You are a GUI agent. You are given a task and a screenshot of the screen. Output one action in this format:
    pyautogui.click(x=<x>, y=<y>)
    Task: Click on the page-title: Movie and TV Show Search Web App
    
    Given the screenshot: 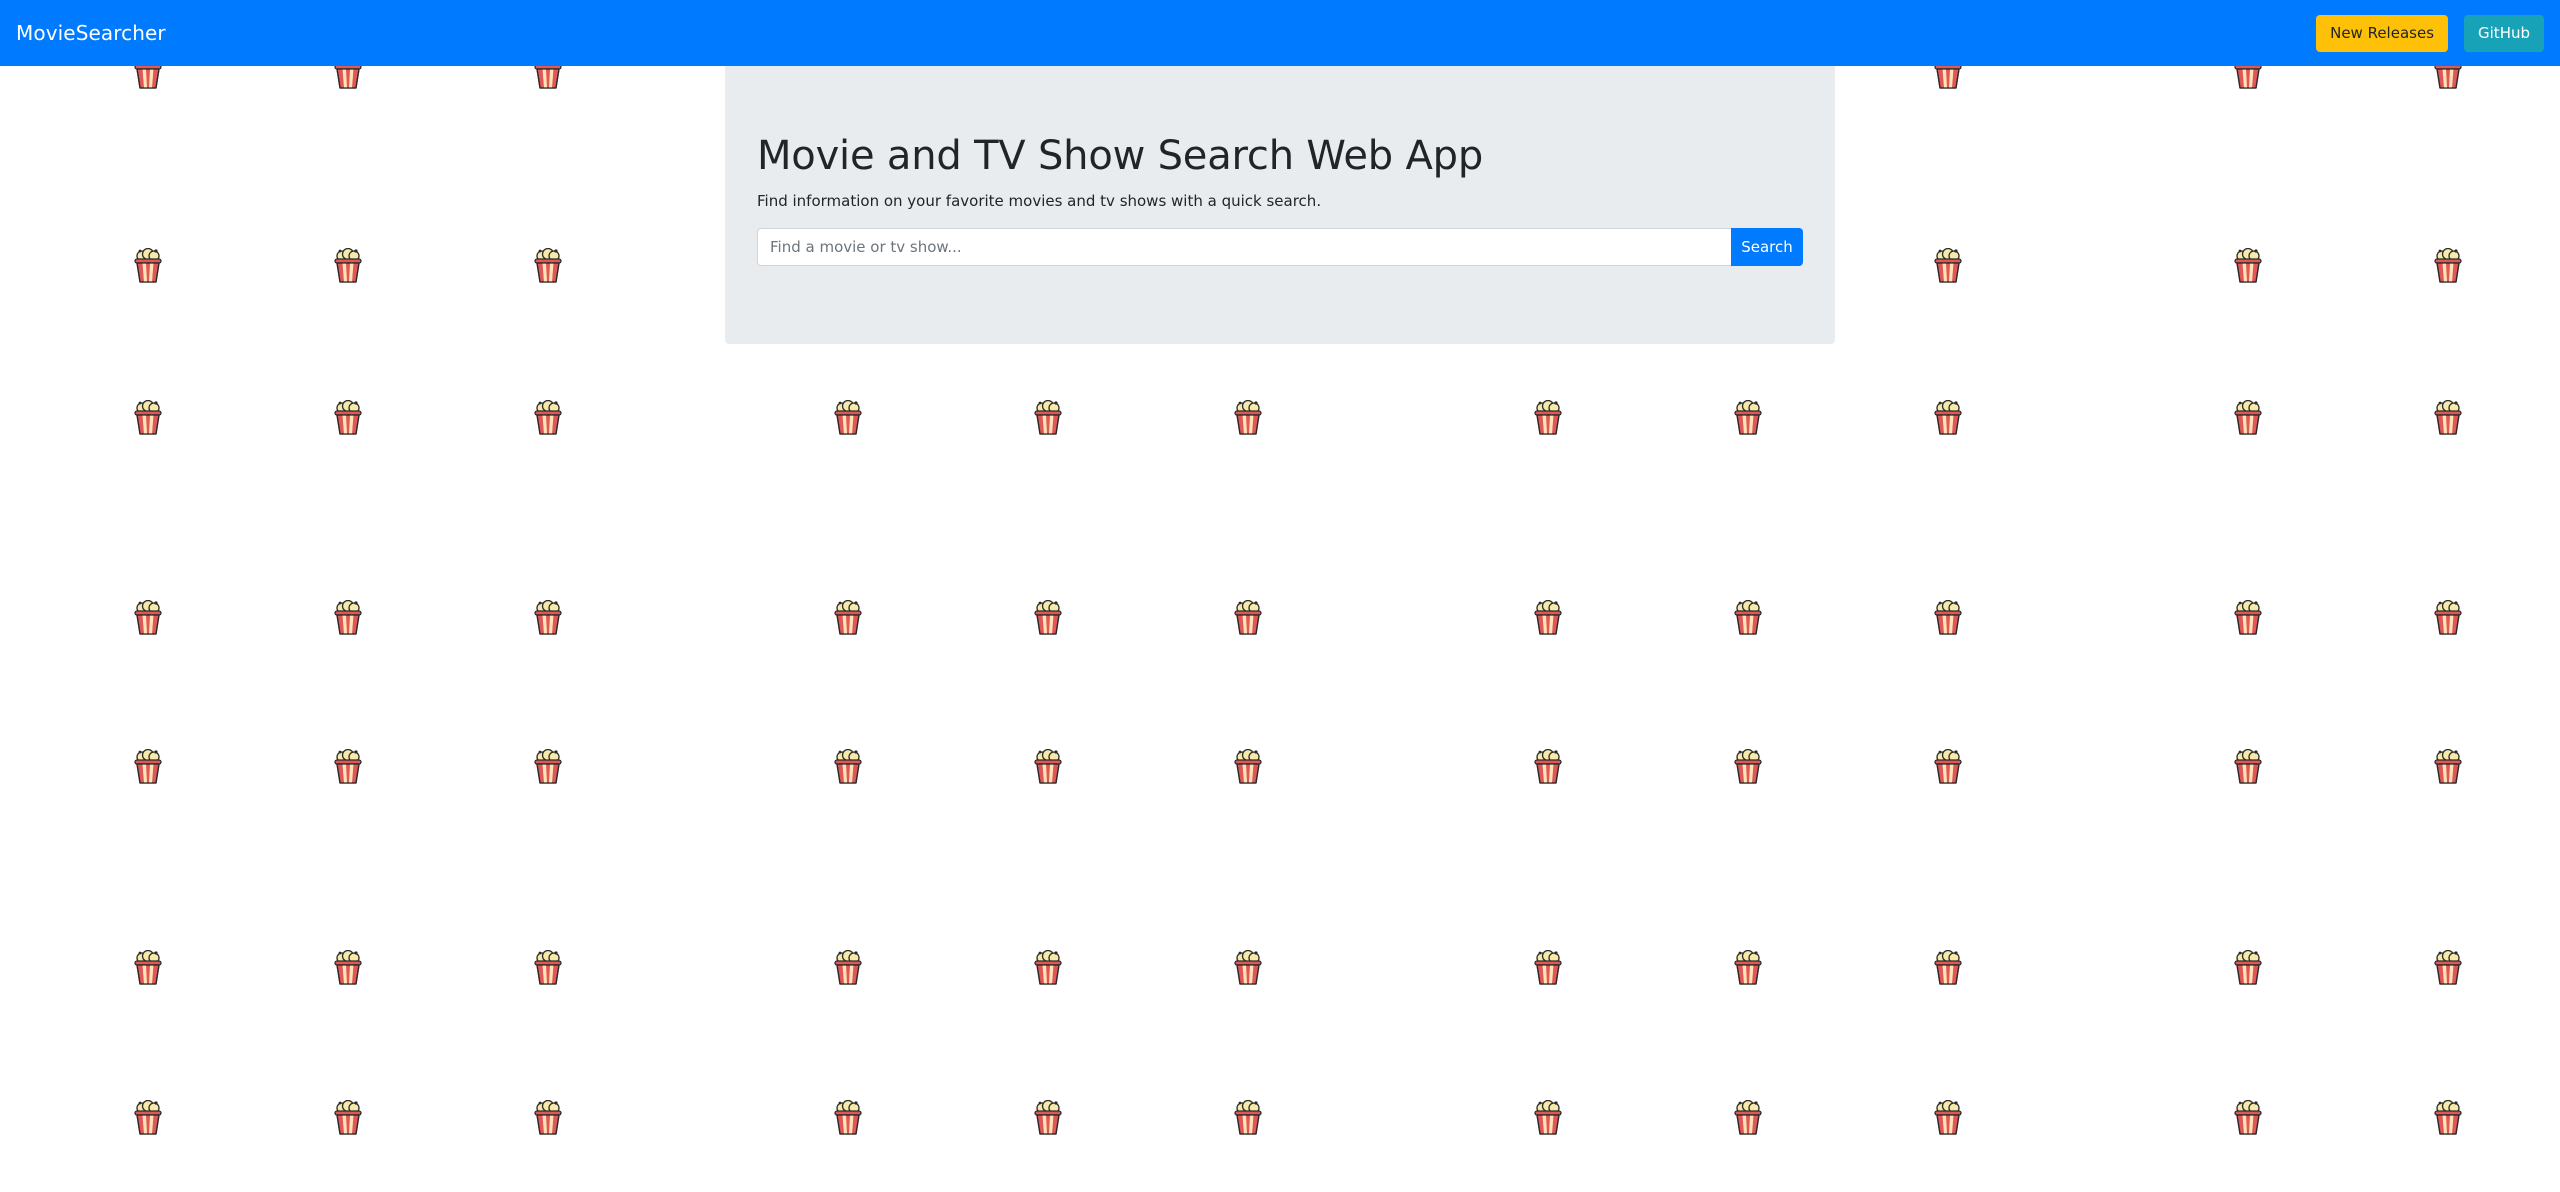 What is the action you would take?
    pyautogui.click(x=1120, y=156)
    